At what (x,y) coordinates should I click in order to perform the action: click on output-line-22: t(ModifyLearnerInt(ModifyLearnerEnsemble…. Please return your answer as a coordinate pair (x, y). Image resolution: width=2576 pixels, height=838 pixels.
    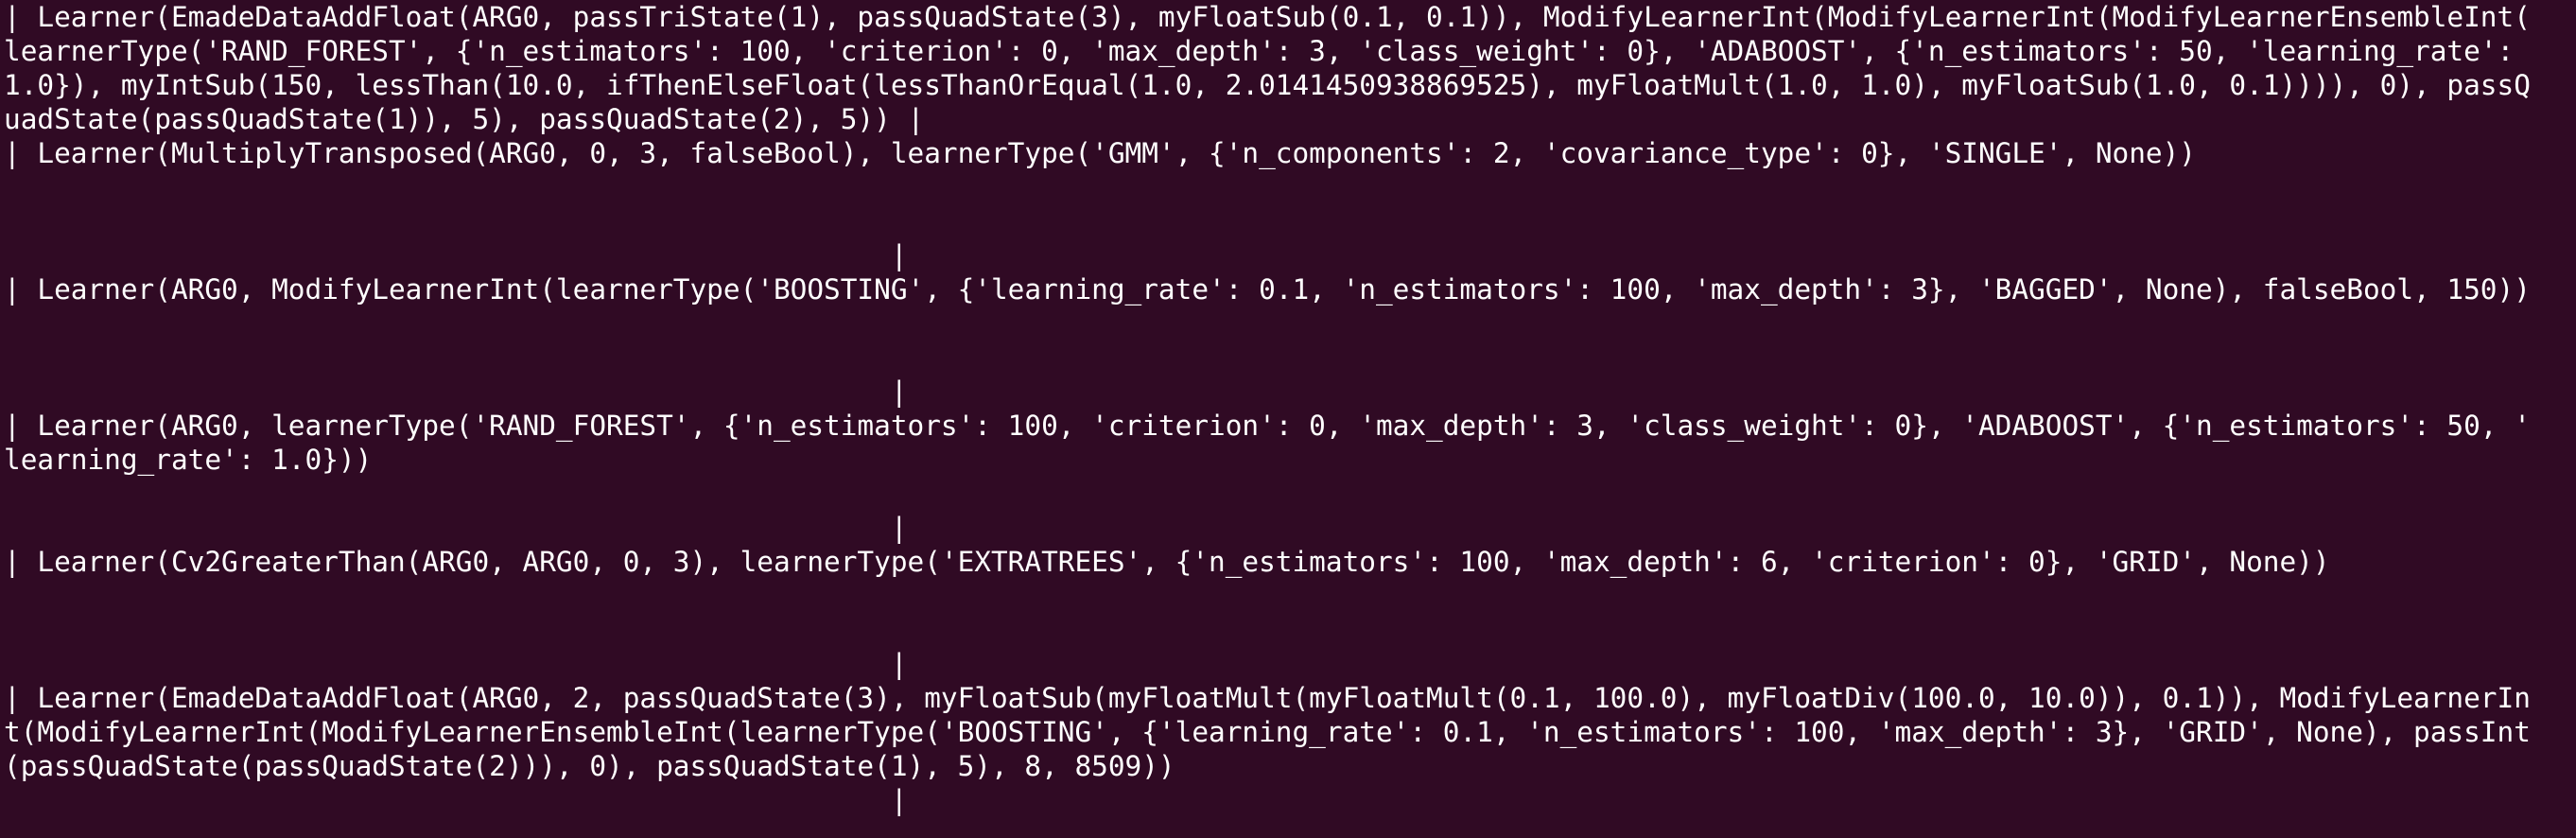
    Looking at the image, I should click on (1267, 732).